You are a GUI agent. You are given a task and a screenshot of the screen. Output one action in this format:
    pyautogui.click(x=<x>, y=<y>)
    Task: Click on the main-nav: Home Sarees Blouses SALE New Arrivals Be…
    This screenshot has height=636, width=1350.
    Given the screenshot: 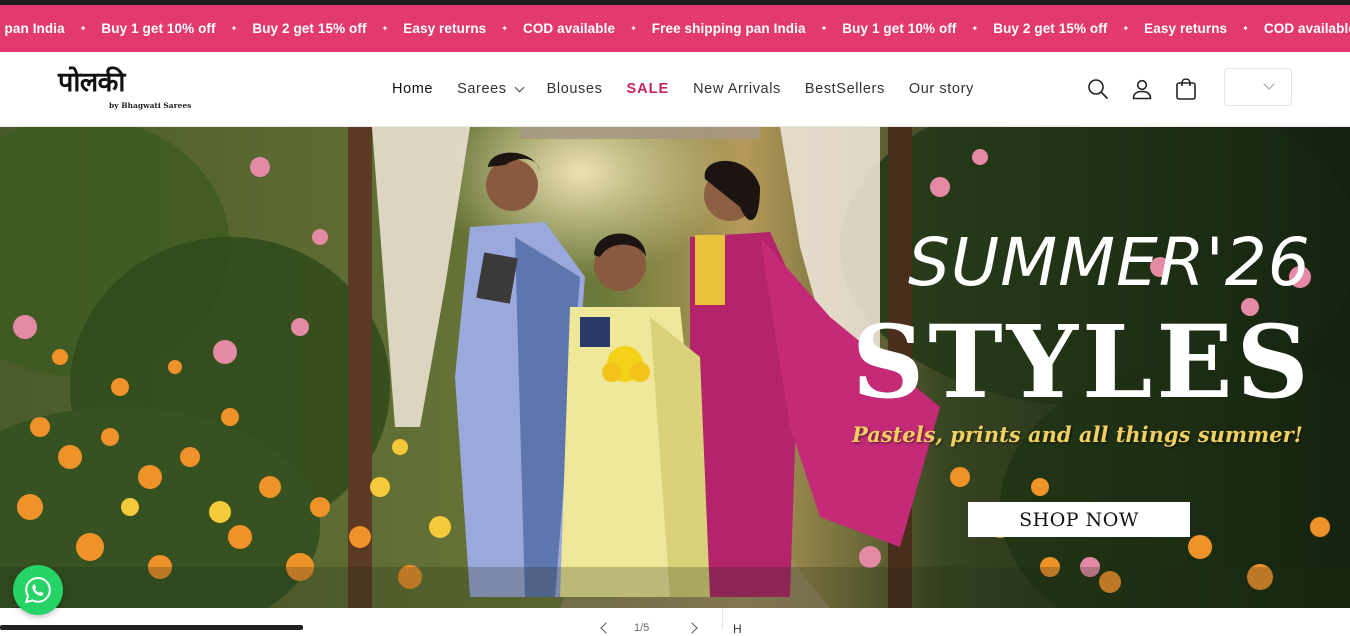 What is the action you would take?
    pyautogui.click(x=695, y=89)
    